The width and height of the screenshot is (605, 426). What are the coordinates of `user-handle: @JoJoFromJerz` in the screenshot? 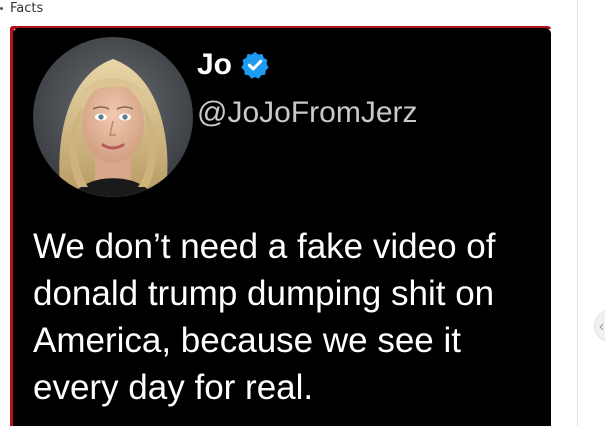 It's located at (307, 112).